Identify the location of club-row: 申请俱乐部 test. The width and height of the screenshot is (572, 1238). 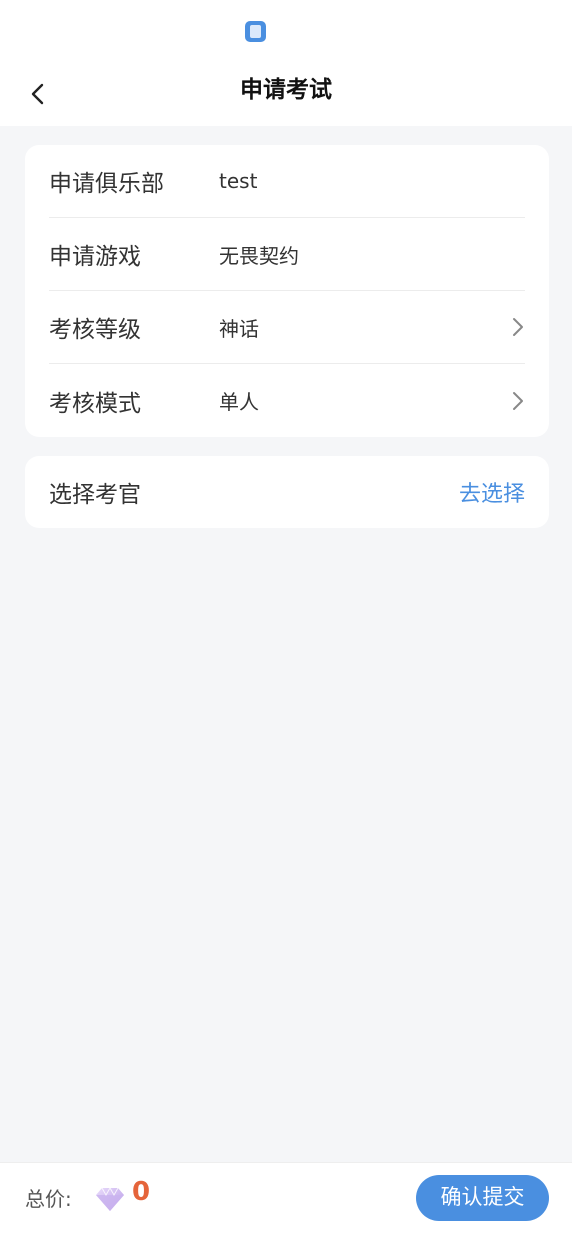
(287, 181).